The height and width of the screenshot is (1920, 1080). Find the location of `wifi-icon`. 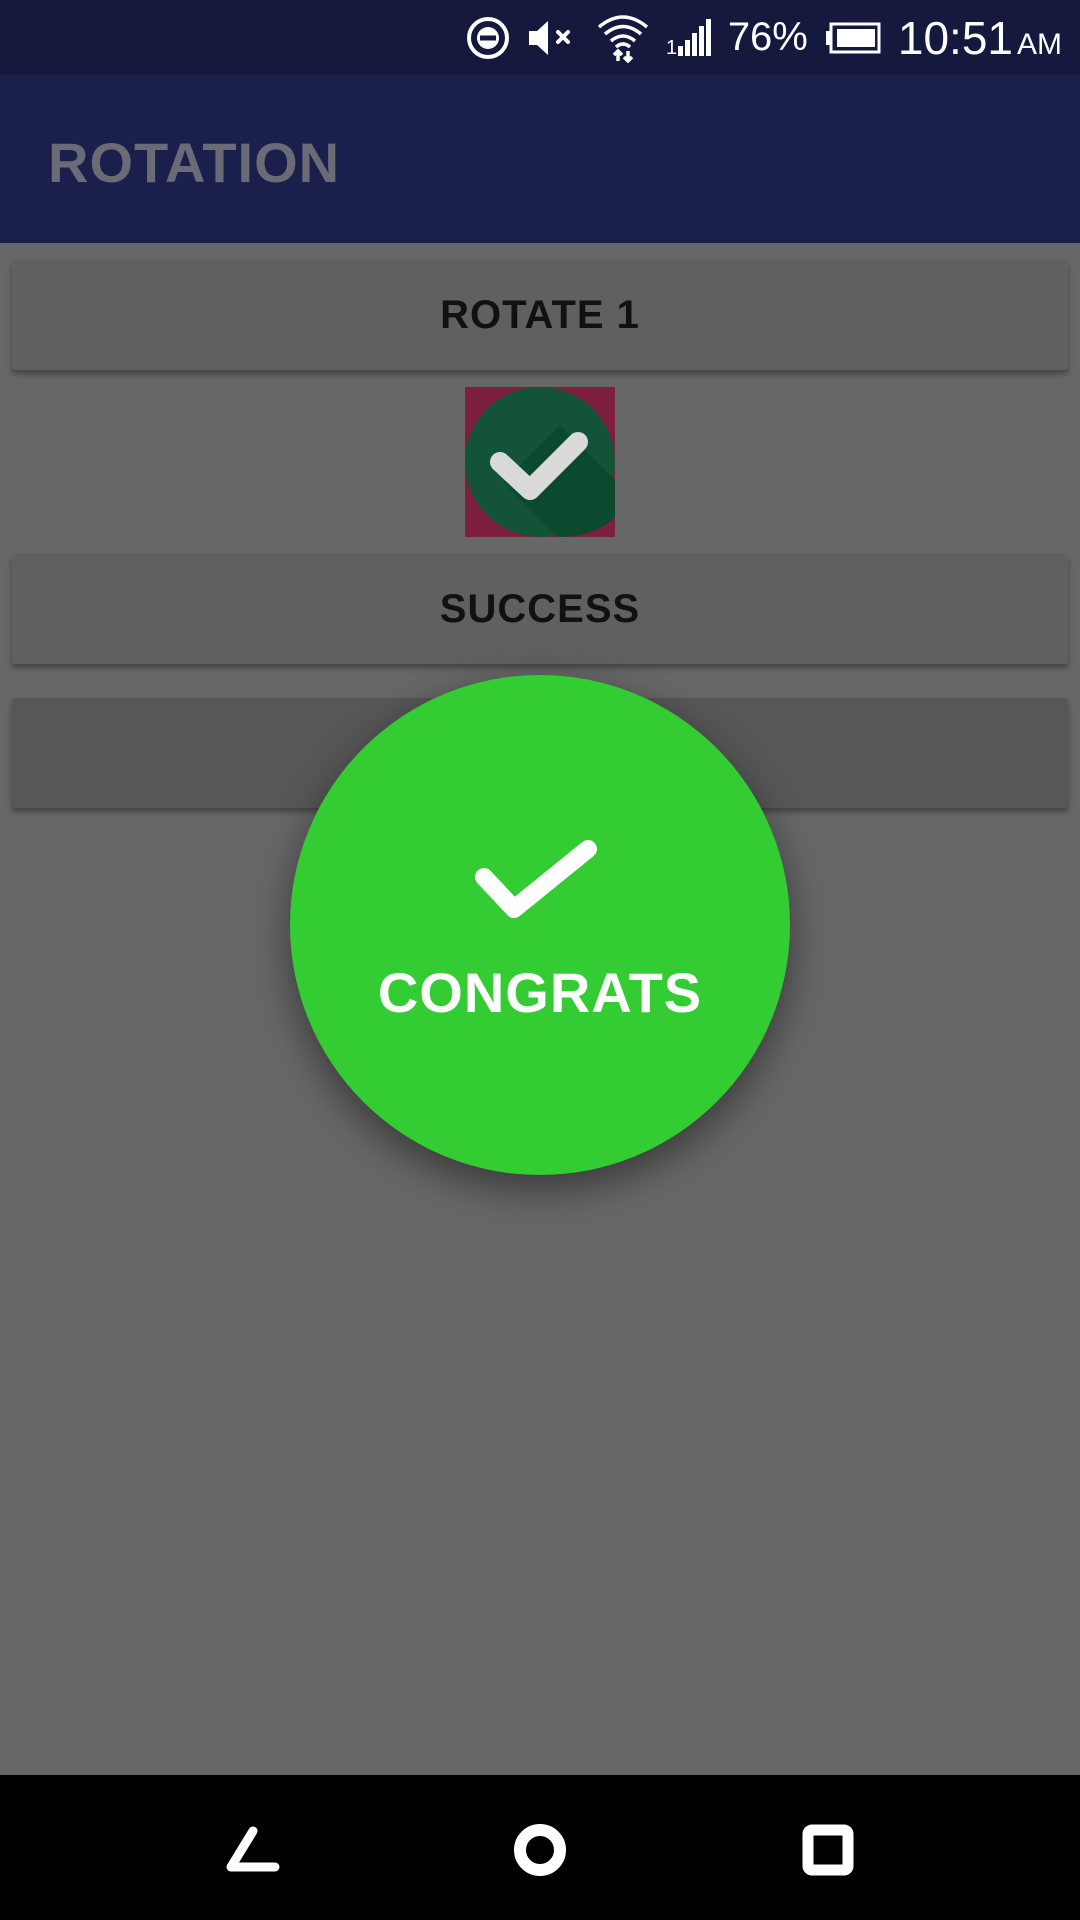

wifi-icon is located at coordinates (623, 38).